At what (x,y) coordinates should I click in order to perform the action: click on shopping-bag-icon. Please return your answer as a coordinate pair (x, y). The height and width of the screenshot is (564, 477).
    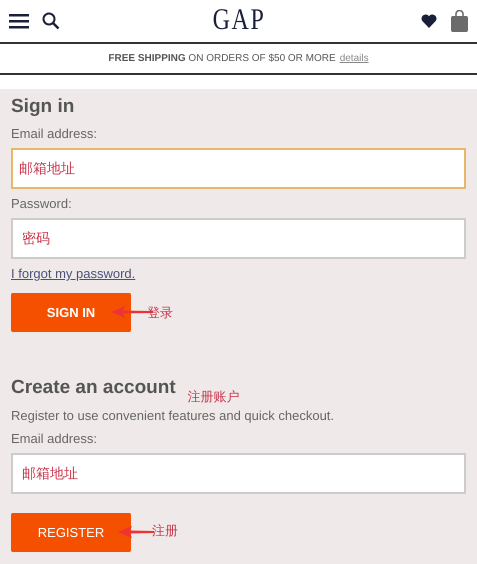
    Looking at the image, I should click on (459, 21).